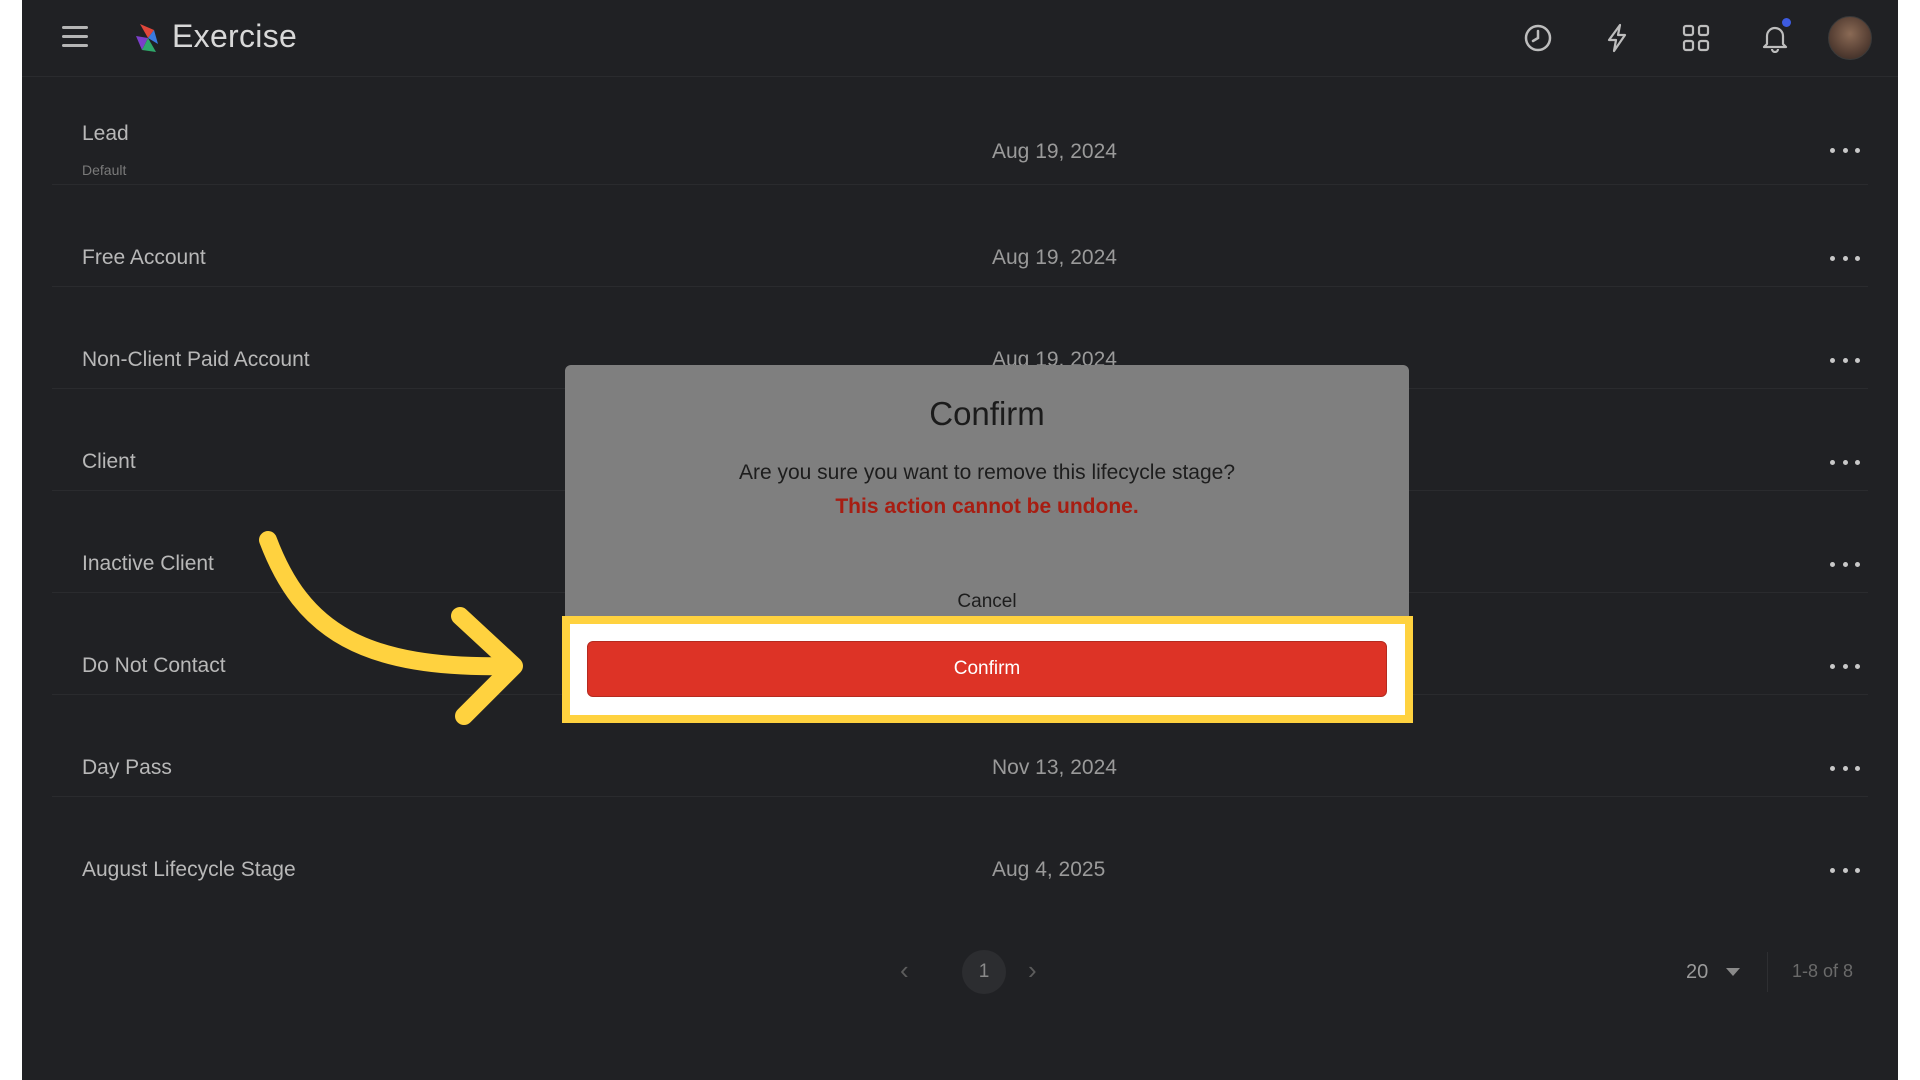  I want to click on notification-dot, so click(1786, 22).